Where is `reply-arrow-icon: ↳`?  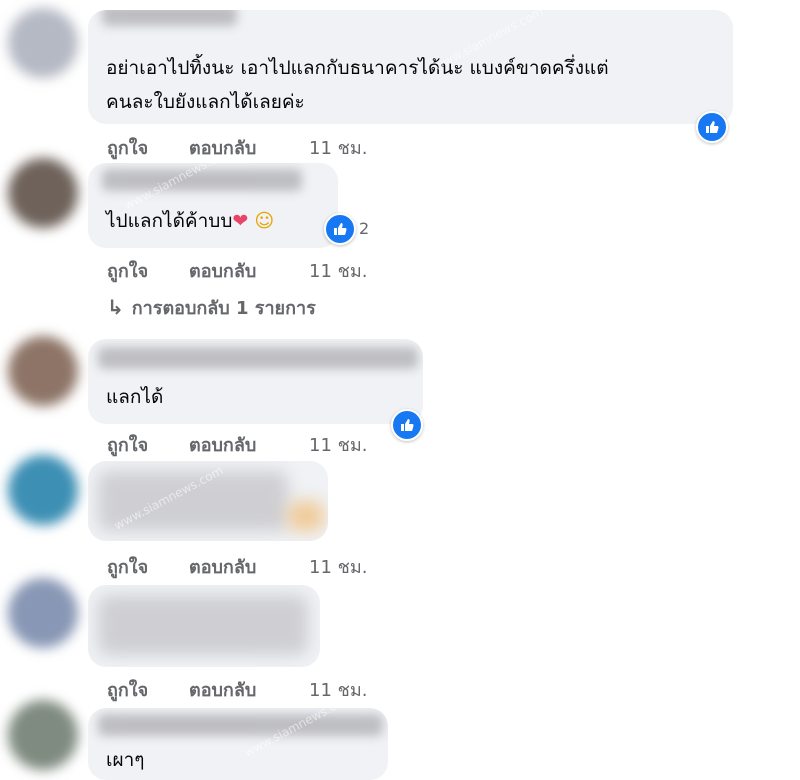 reply-arrow-icon: ↳ is located at coordinates (115, 307).